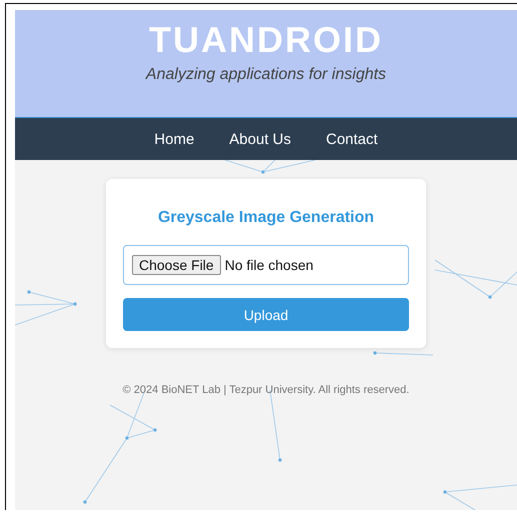  Describe the element at coordinates (266, 40) in the screenshot. I see `site-title: TUANDROID` at that location.